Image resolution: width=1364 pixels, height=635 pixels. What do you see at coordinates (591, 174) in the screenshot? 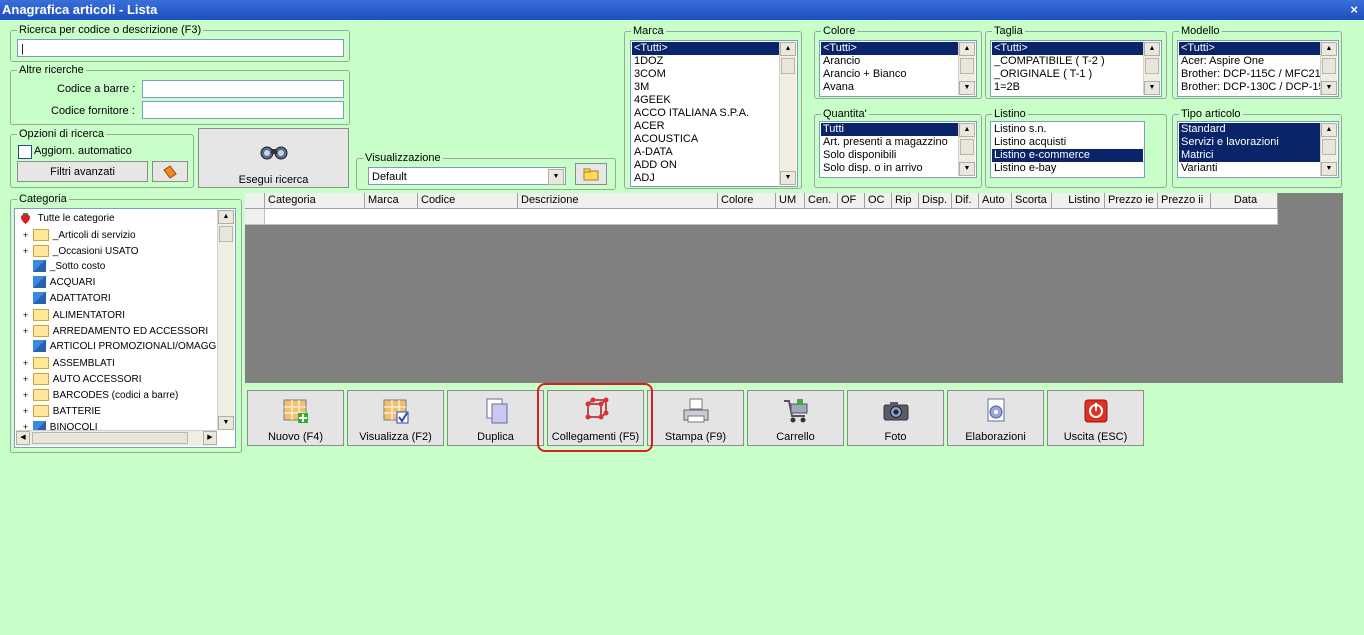
I see `view-folder-button` at bounding box center [591, 174].